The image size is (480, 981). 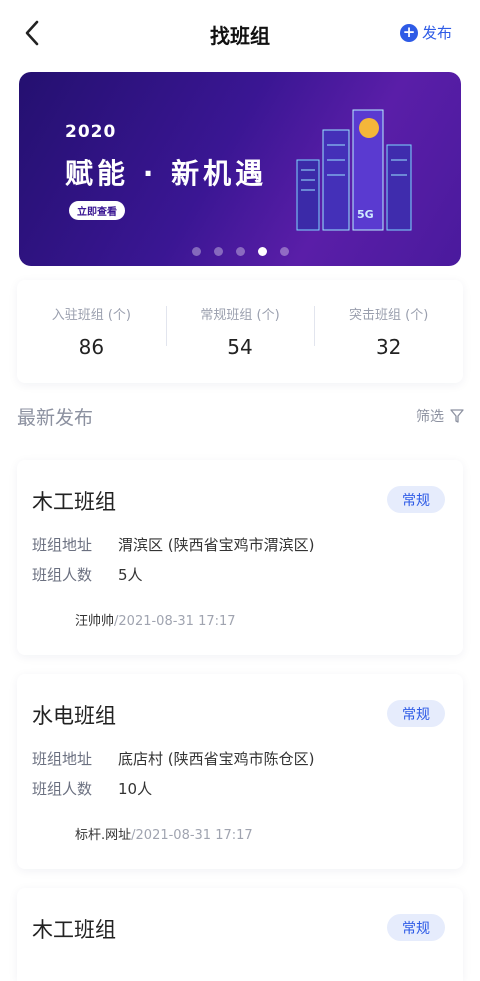 I want to click on stat-label: 突击班组 (个), so click(x=389, y=315).